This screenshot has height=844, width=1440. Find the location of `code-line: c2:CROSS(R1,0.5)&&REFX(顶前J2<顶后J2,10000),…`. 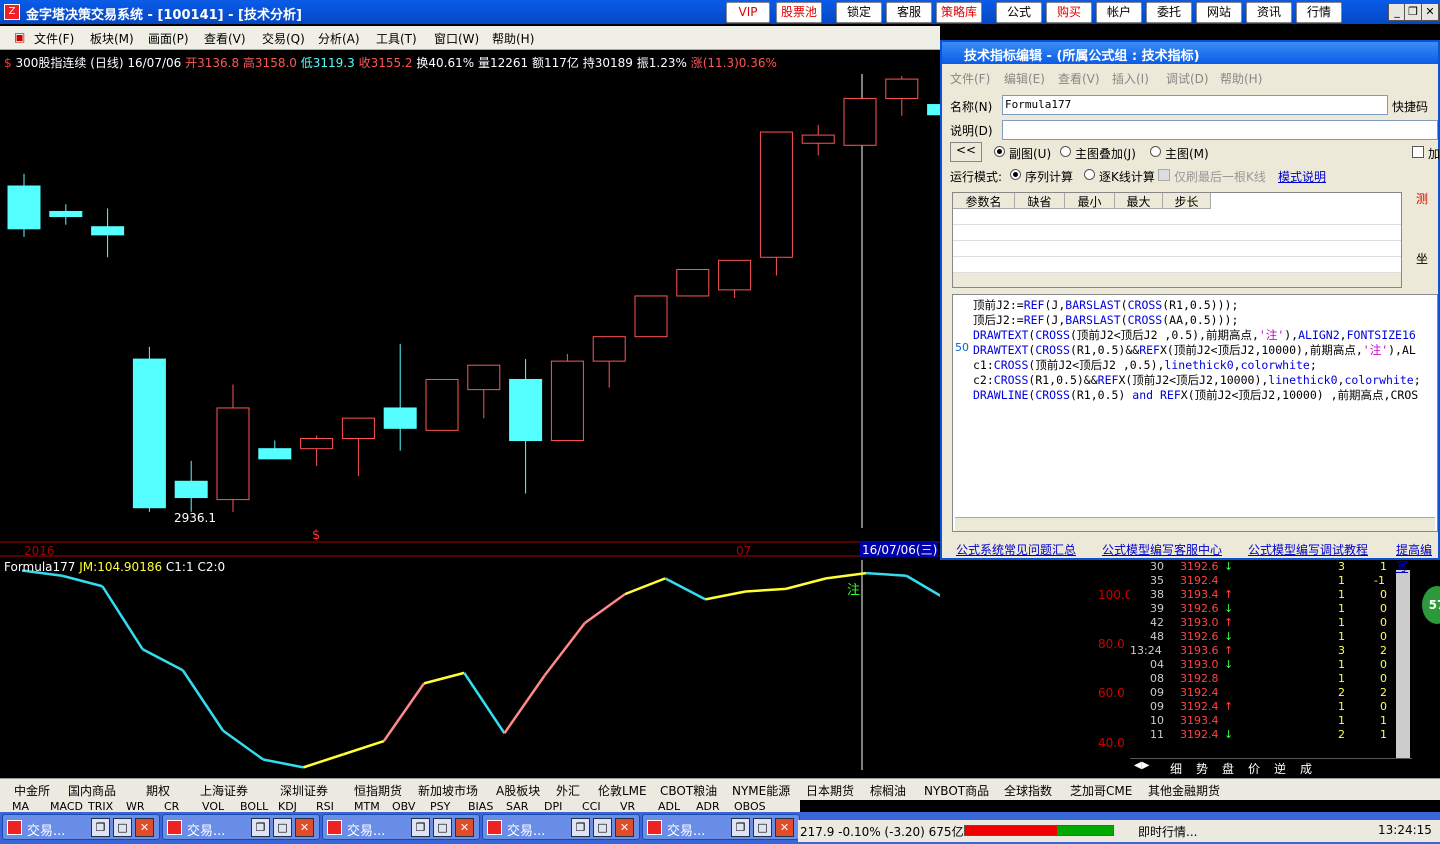

code-line: c2:CROSS(R1,0.5)&&REFX(顶前J2<顶后J2,10000),… is located at coordinates (1197, 380).